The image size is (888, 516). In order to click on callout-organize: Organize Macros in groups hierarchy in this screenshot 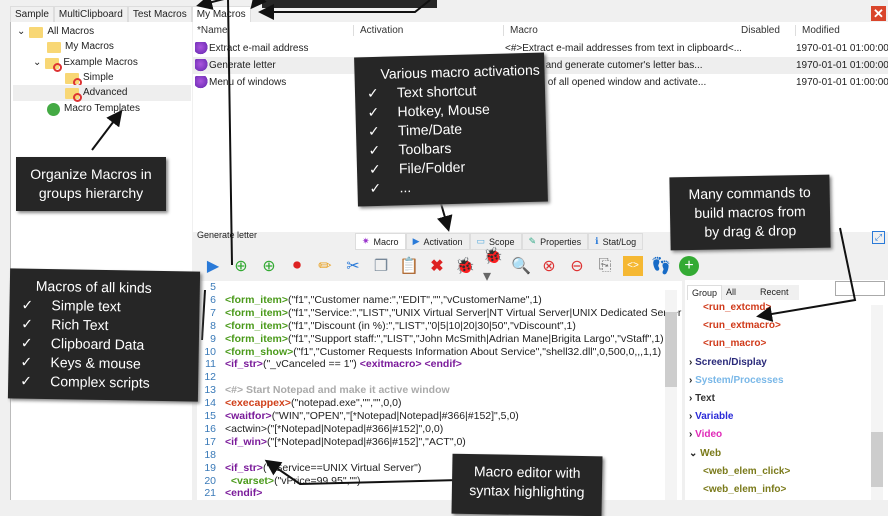, I will do `click(91, 184)`.